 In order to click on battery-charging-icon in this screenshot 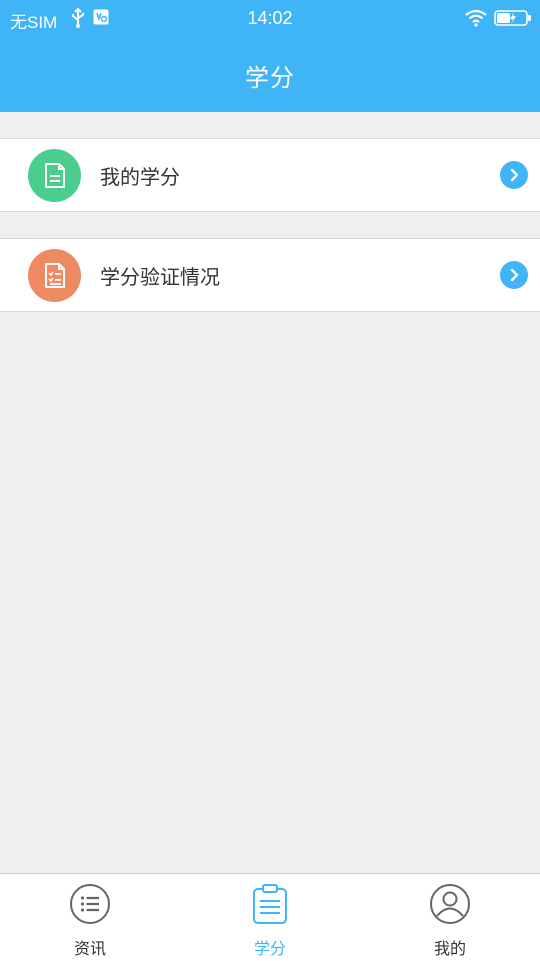, I will do `click(513, 20)`.